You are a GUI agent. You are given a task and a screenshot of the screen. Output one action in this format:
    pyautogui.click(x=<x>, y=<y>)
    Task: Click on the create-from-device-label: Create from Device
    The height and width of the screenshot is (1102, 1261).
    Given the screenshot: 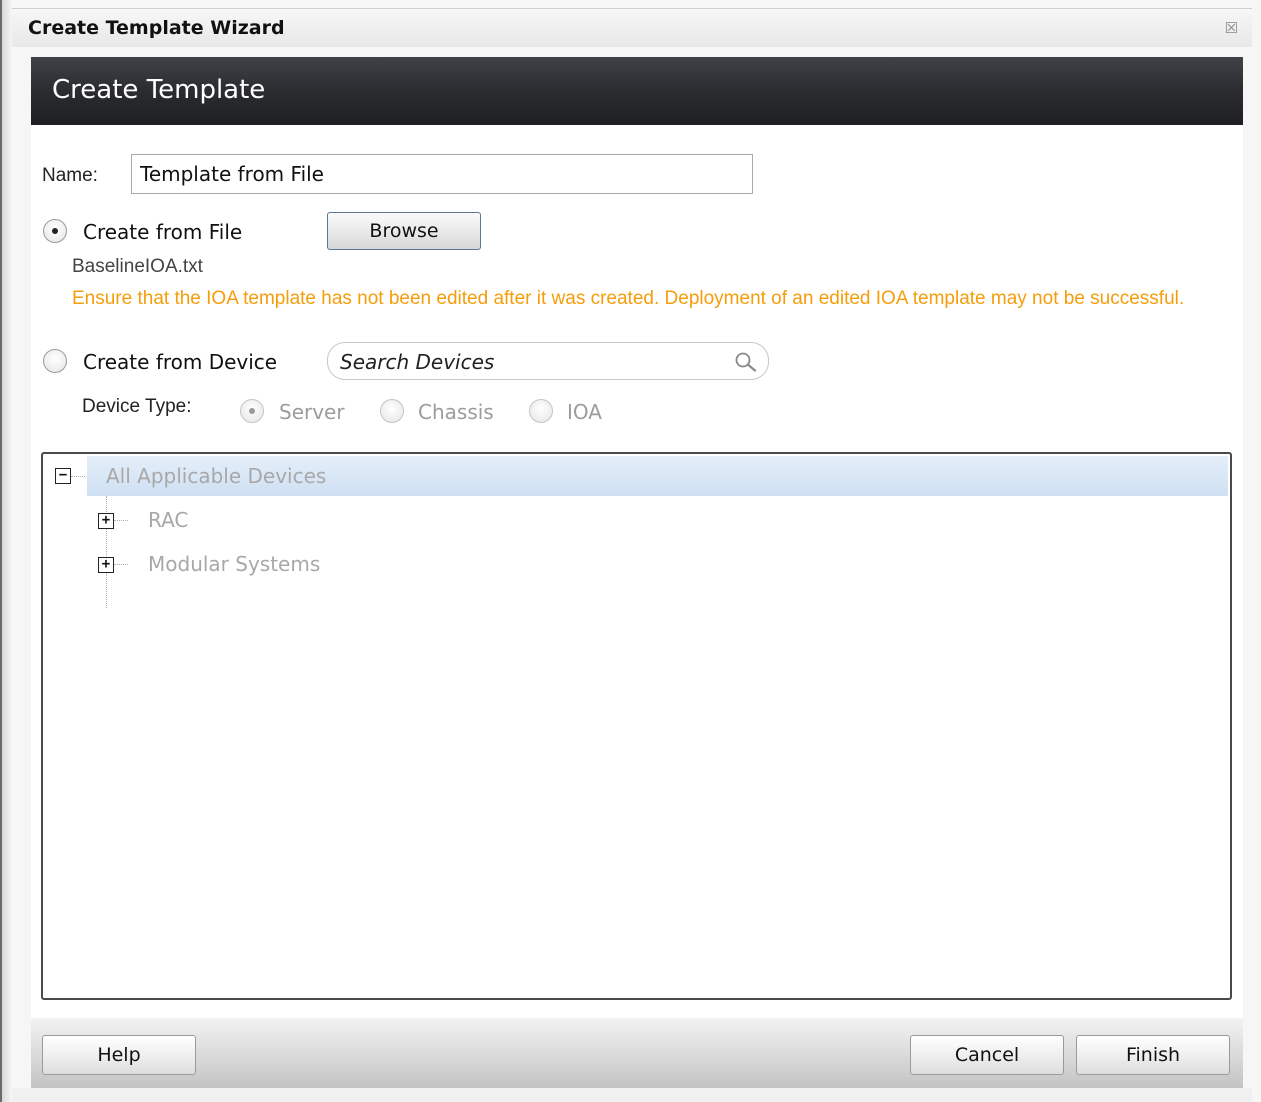 What is the action you would take?
    pyautogui.click(x=180, y=362)
    